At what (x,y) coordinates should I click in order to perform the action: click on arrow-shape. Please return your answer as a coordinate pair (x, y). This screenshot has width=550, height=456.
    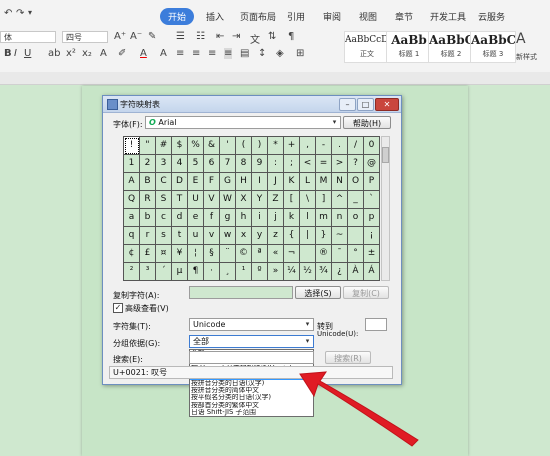
    Looking at the image, I should click on (359, 409).